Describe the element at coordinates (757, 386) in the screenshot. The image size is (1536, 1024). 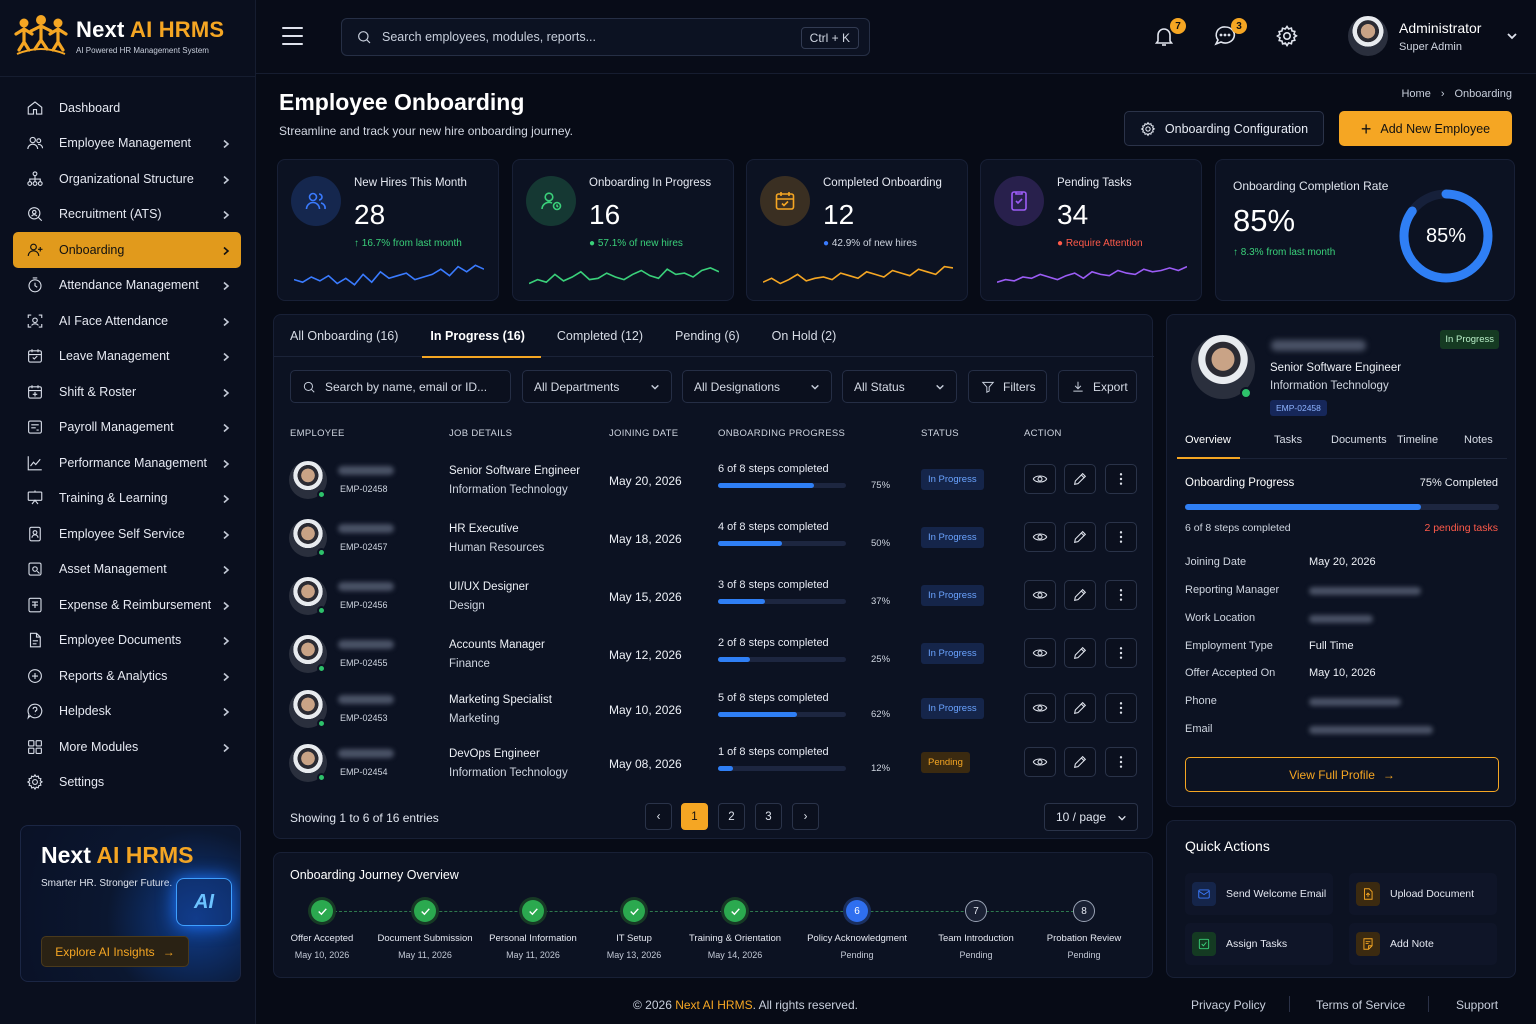
I see `designation-select: All Designations` at that location.